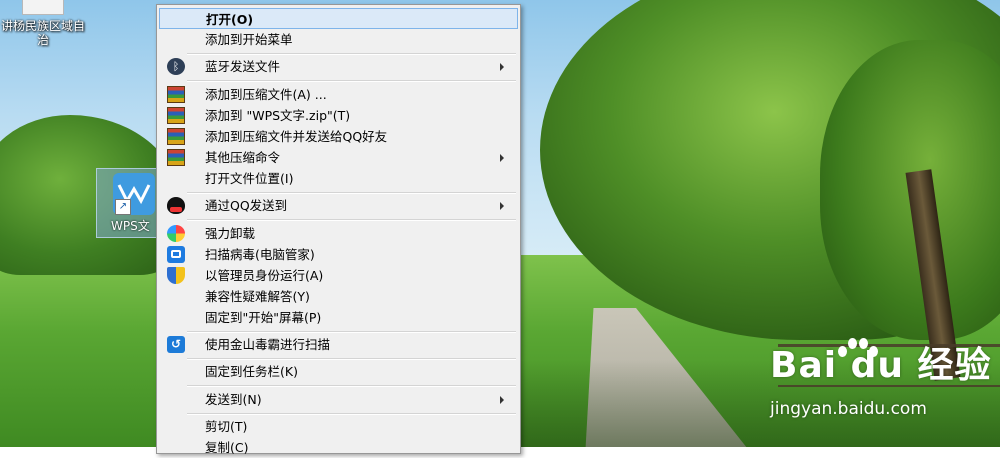 The image size is (1000, 458). I want to click on desktop-icon-wps: ↗ WPS文, so click(130, 203).